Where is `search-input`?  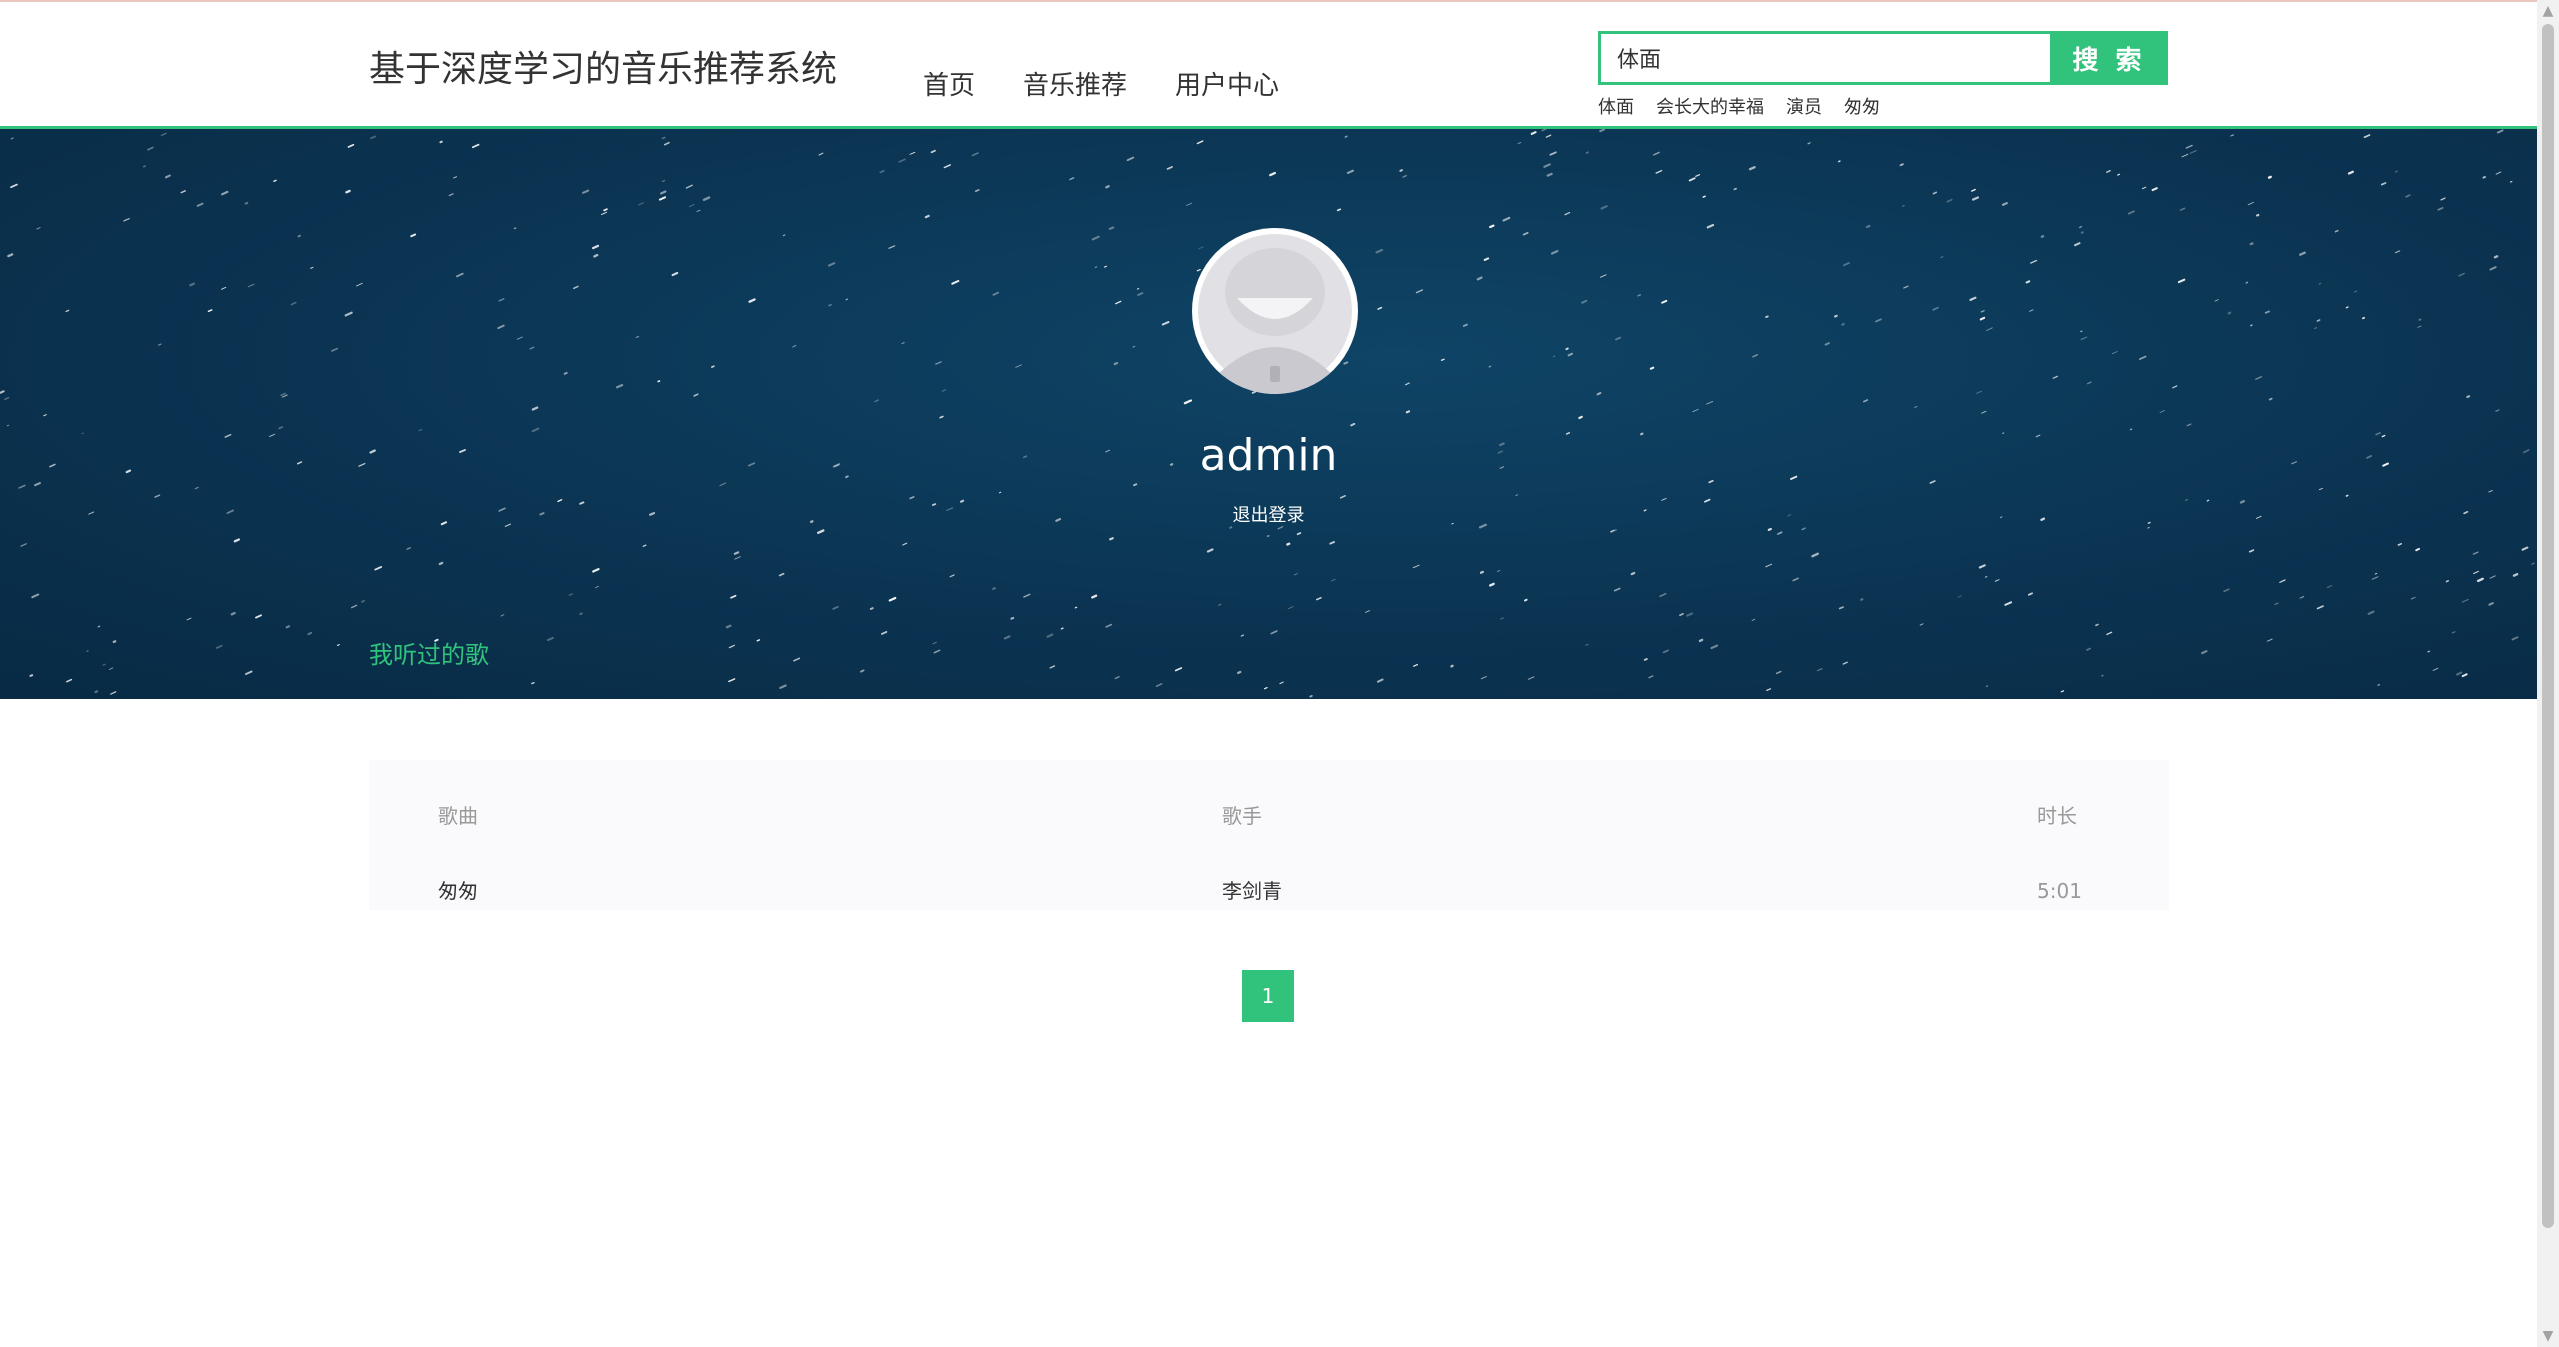 search-input is located at coordinates (1824, 58).